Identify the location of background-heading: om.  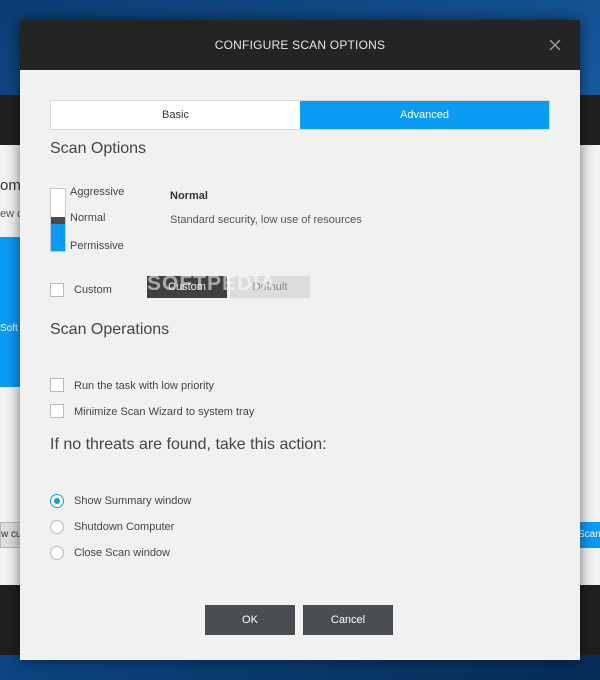
(10, 185).